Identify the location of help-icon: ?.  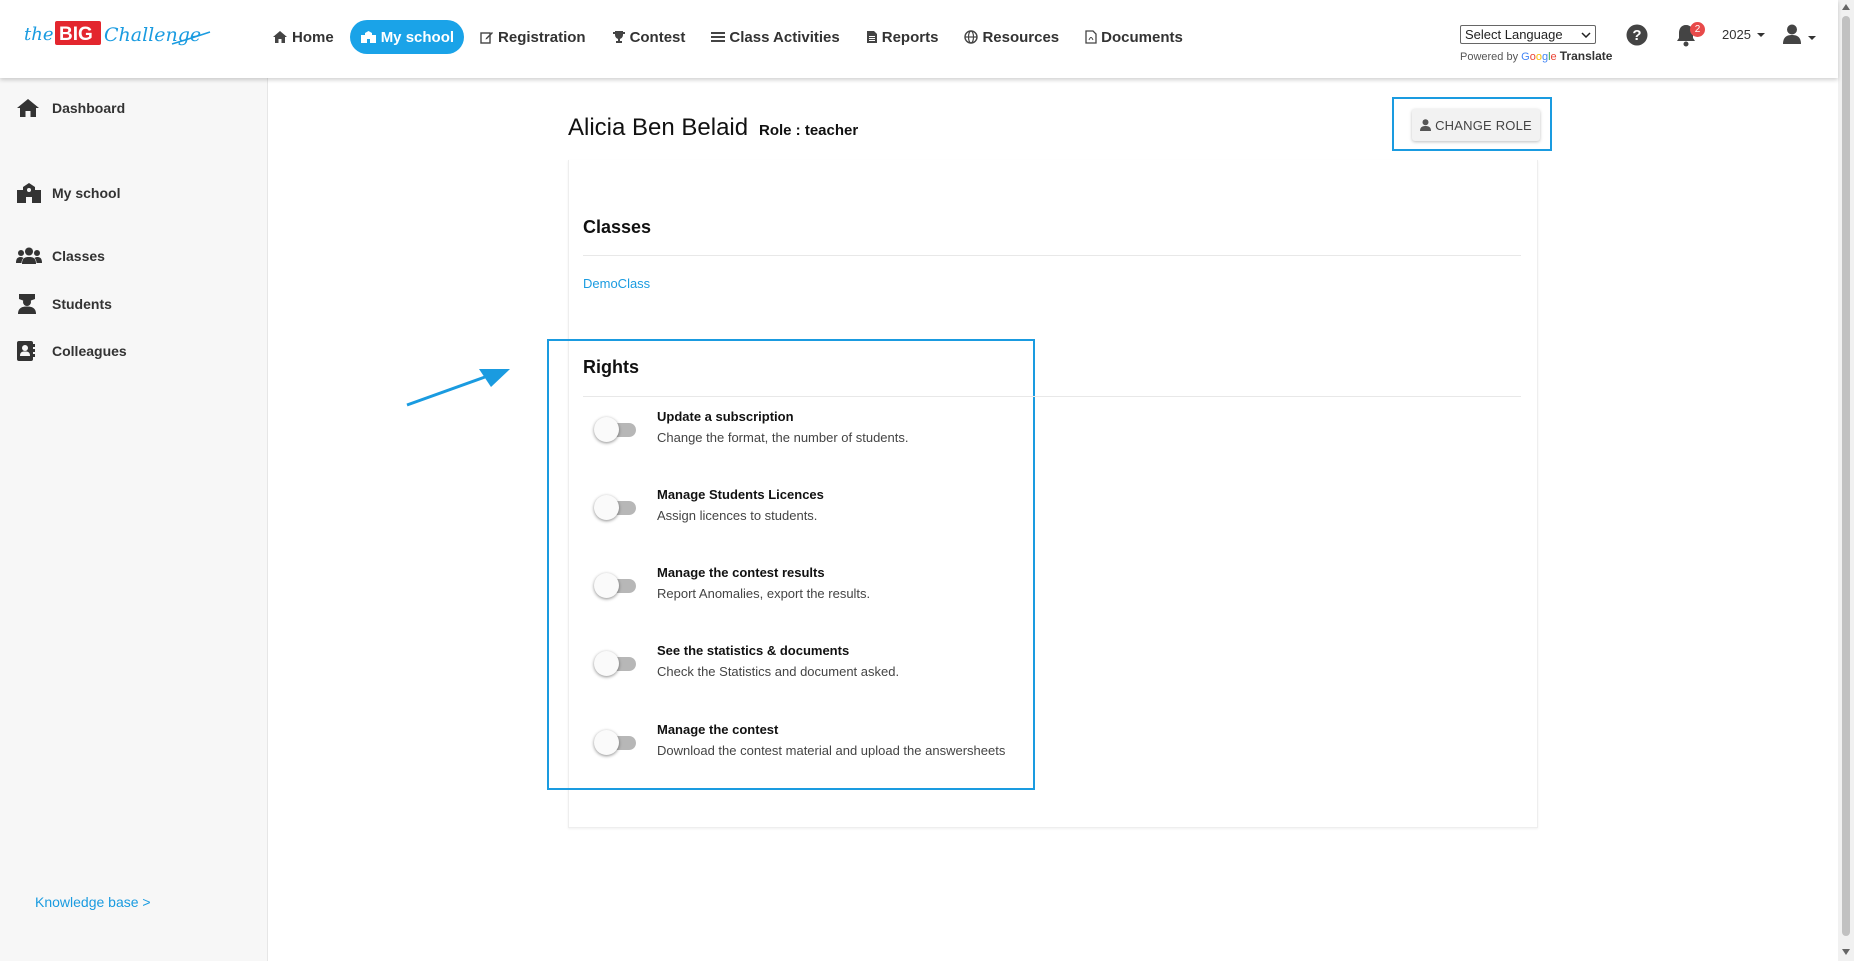
(1637, 35).